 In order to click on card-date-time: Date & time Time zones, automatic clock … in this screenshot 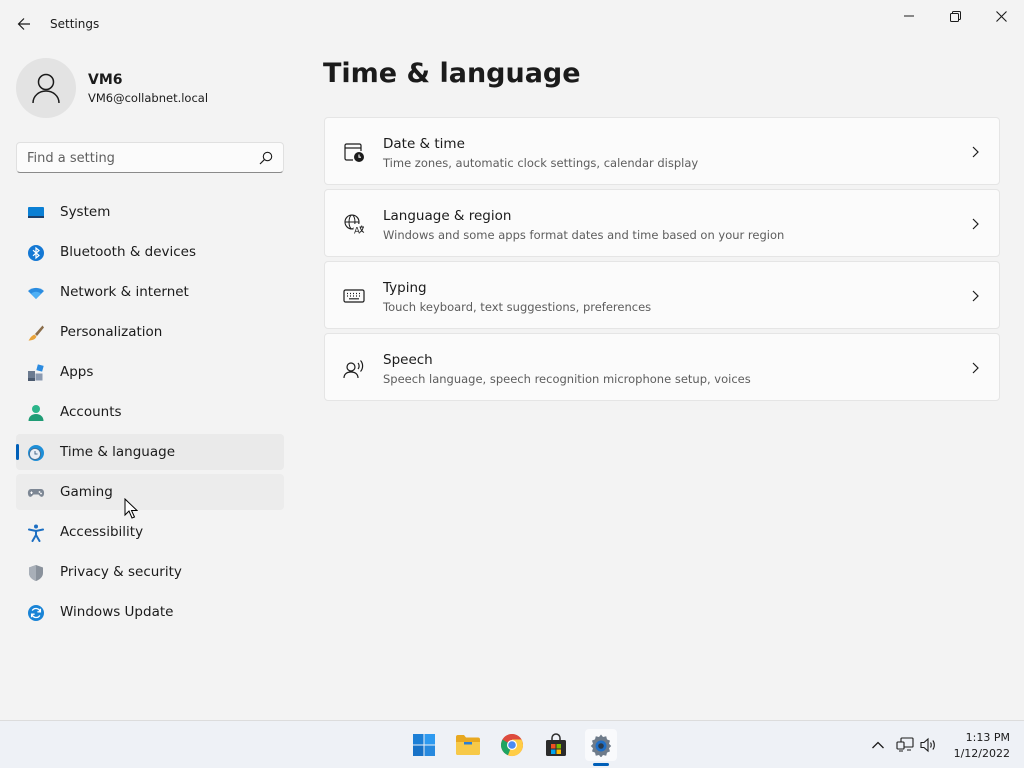, I will do `click(662, 151)`.